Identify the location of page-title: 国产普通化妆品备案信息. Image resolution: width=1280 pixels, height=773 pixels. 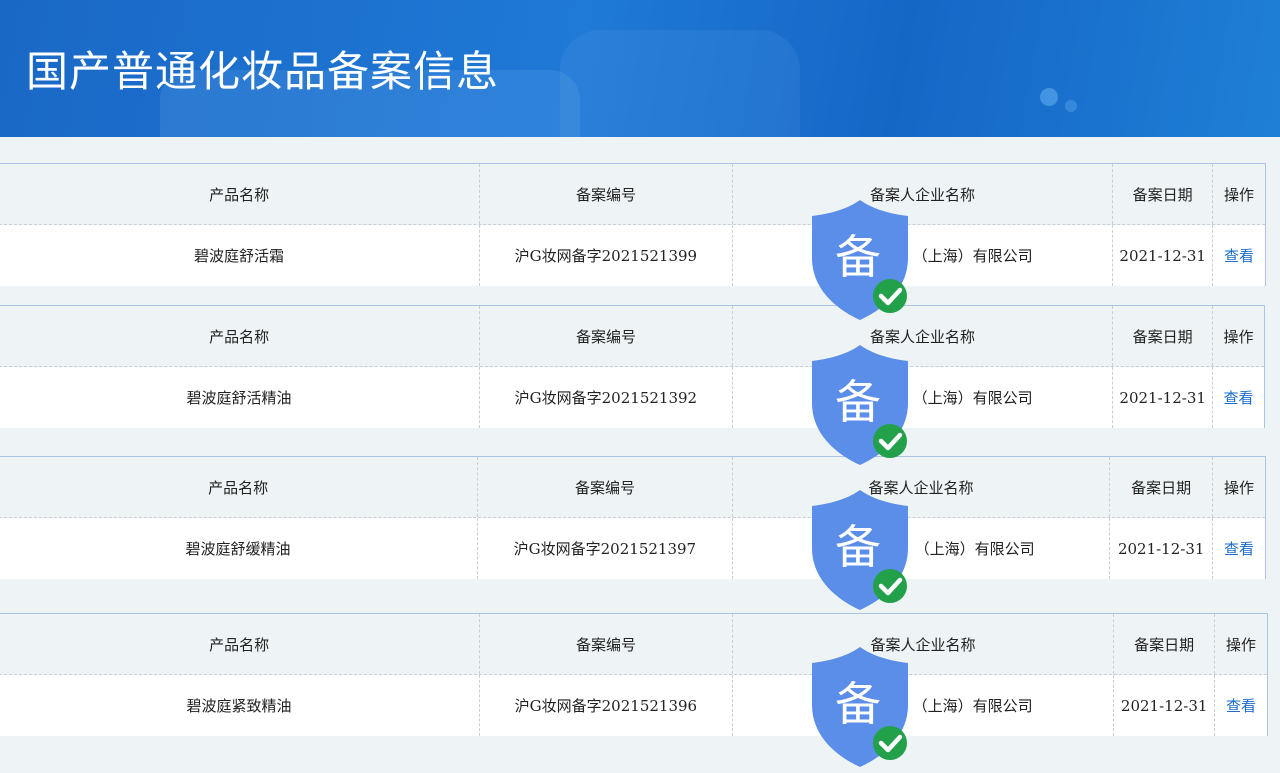
(263, 71).